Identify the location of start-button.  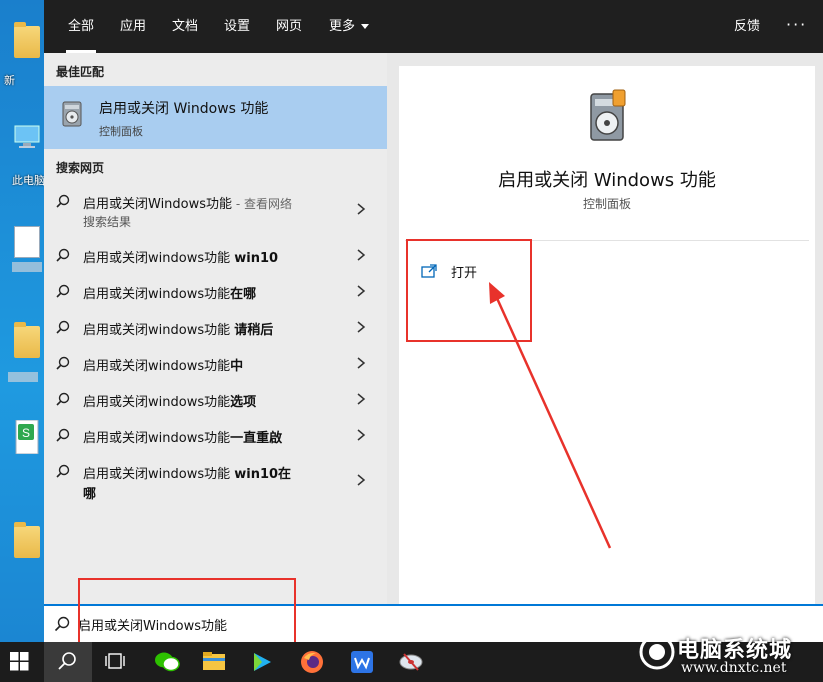
(24, 662).